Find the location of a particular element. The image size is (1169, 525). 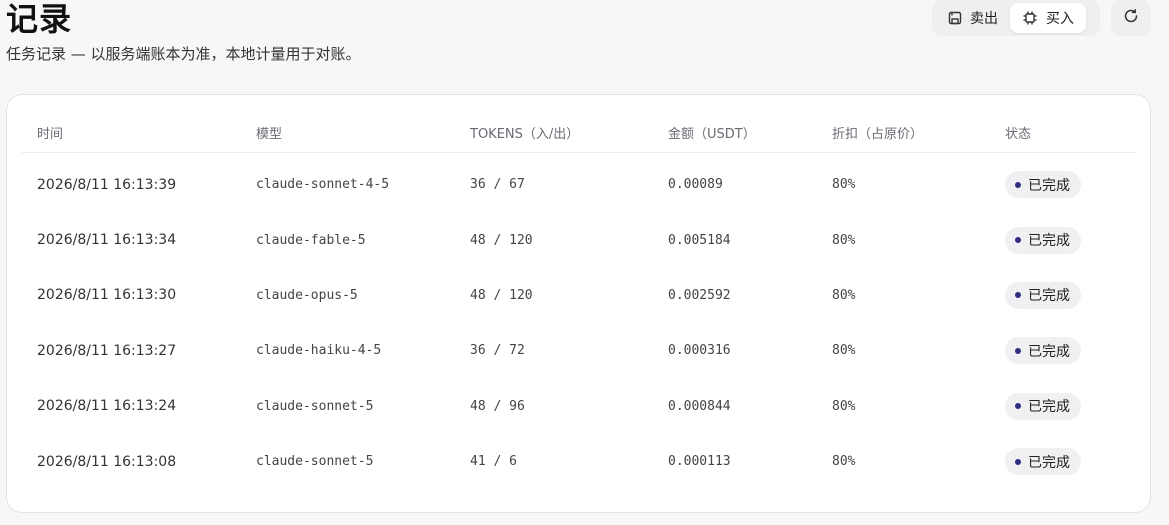

buy-button: 买入 is located at coordinates (1048, 18).